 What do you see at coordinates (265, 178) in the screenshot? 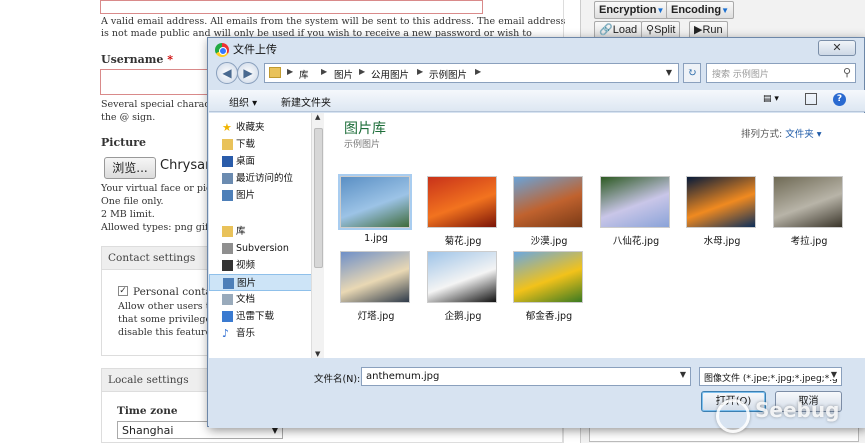
I see `tree-item-label: 最近访问的位` at bounding box center [265, 178].